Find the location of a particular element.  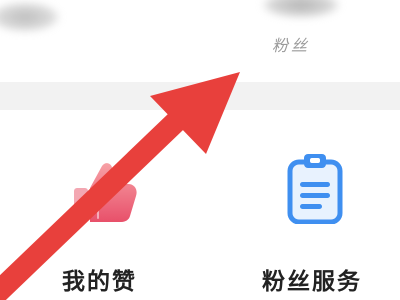

blurred-fans-count is located at coordinates (301, 9).